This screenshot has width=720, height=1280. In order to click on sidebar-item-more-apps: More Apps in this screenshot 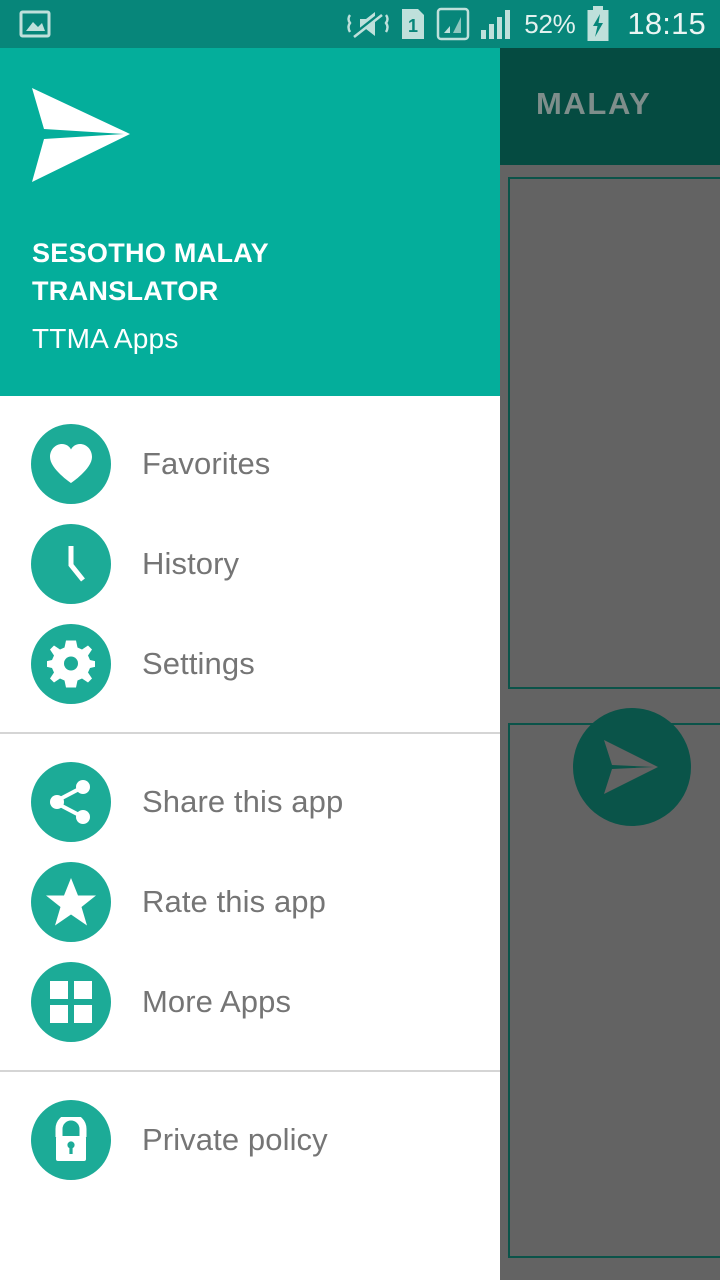, I will do `click(250, 1002)`.